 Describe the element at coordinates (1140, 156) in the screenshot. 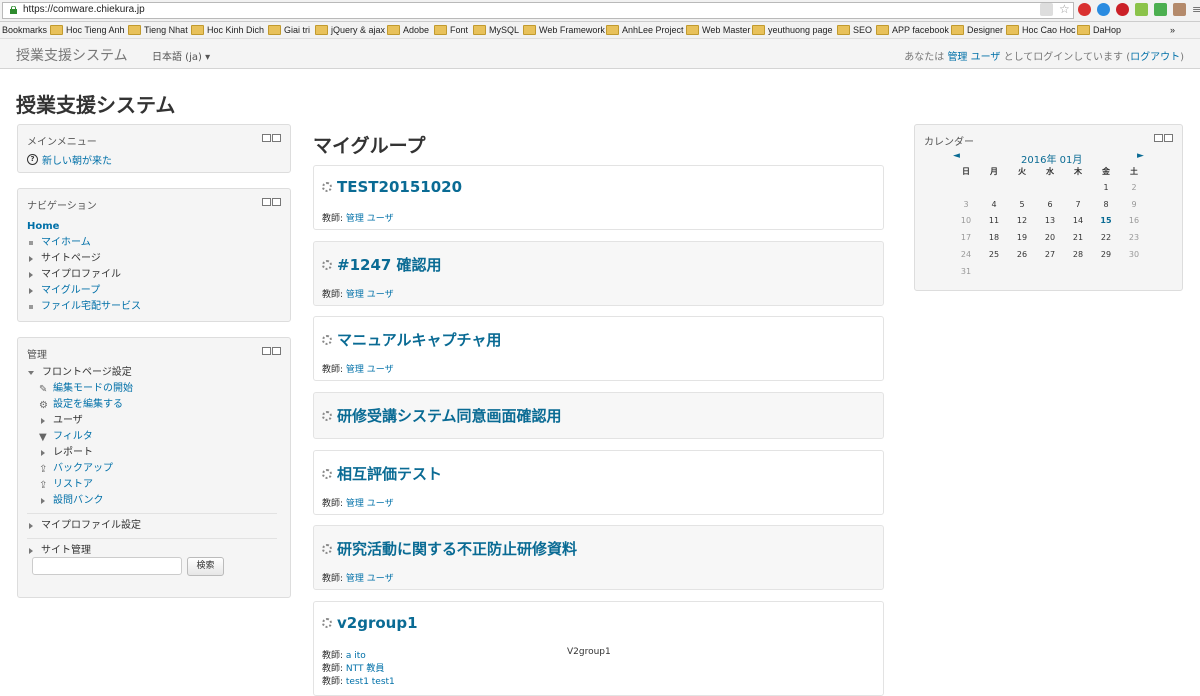

I see `next-month-icon: ►` at that location.